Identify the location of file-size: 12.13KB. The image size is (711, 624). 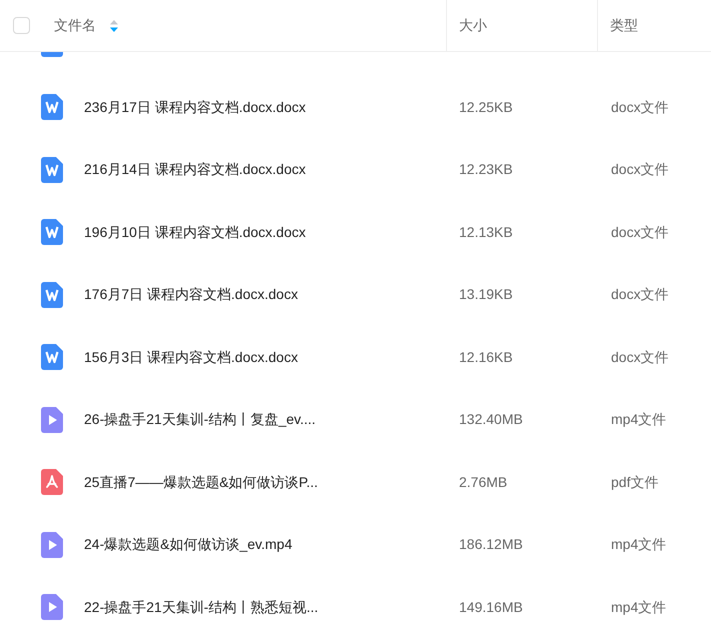
(486, 232).